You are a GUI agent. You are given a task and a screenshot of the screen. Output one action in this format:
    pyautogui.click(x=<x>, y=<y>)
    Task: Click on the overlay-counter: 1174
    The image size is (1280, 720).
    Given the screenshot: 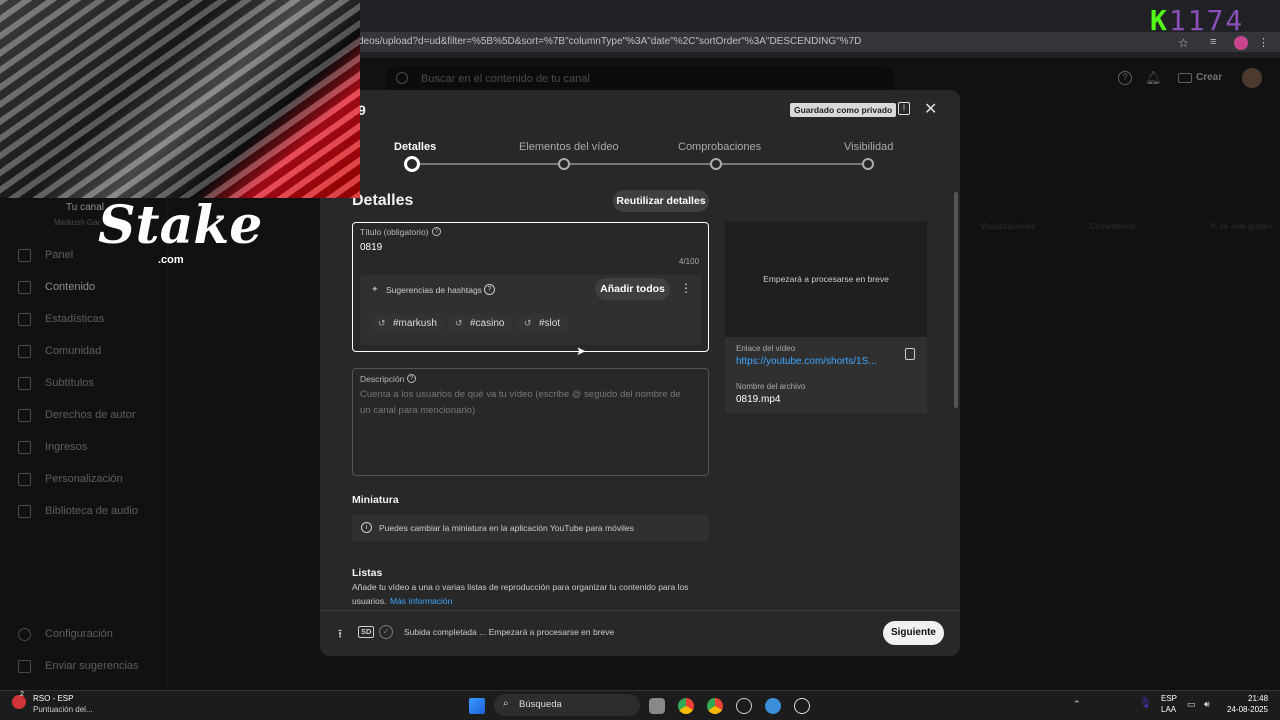 What is the action you would take?
    pyautogui.click(x=1206, y=20)
    